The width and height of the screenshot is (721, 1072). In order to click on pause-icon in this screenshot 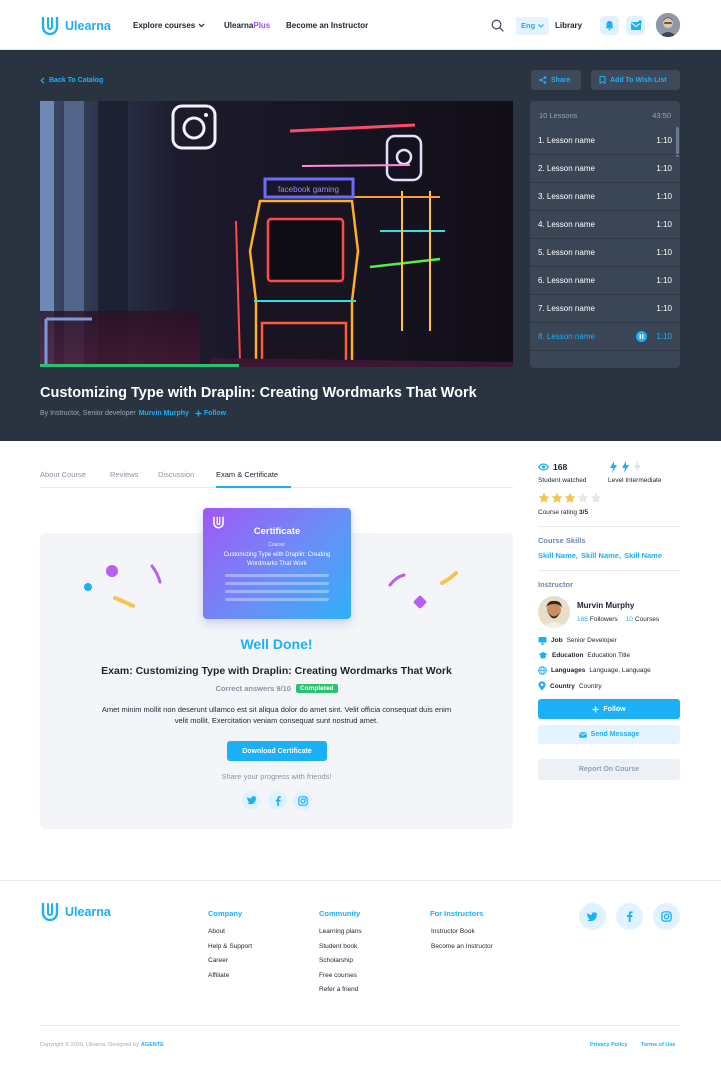, I will do `click(642, 336)`.